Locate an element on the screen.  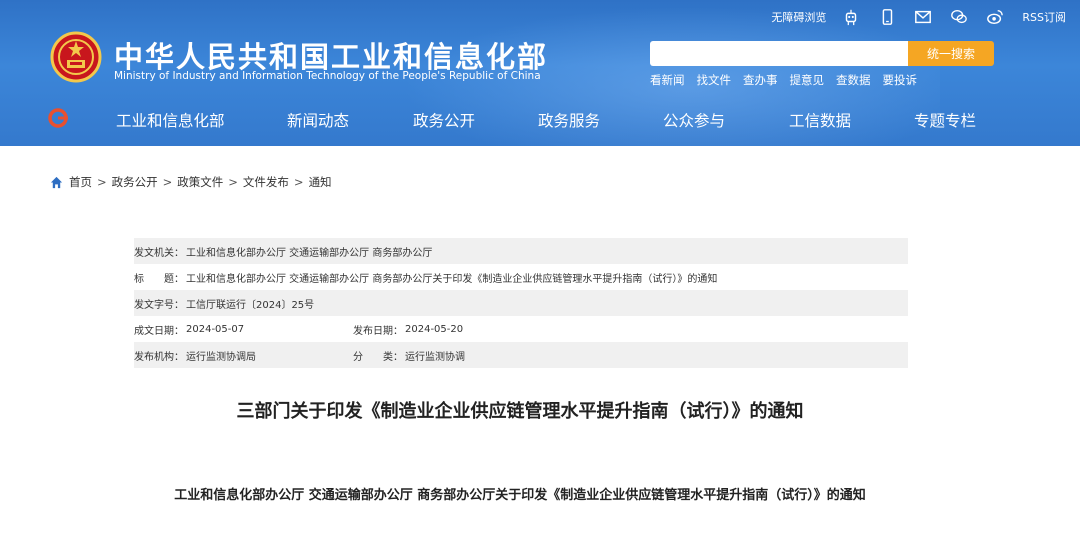
rss-link: RSS订阅 is located at coordinates (1044, 17).